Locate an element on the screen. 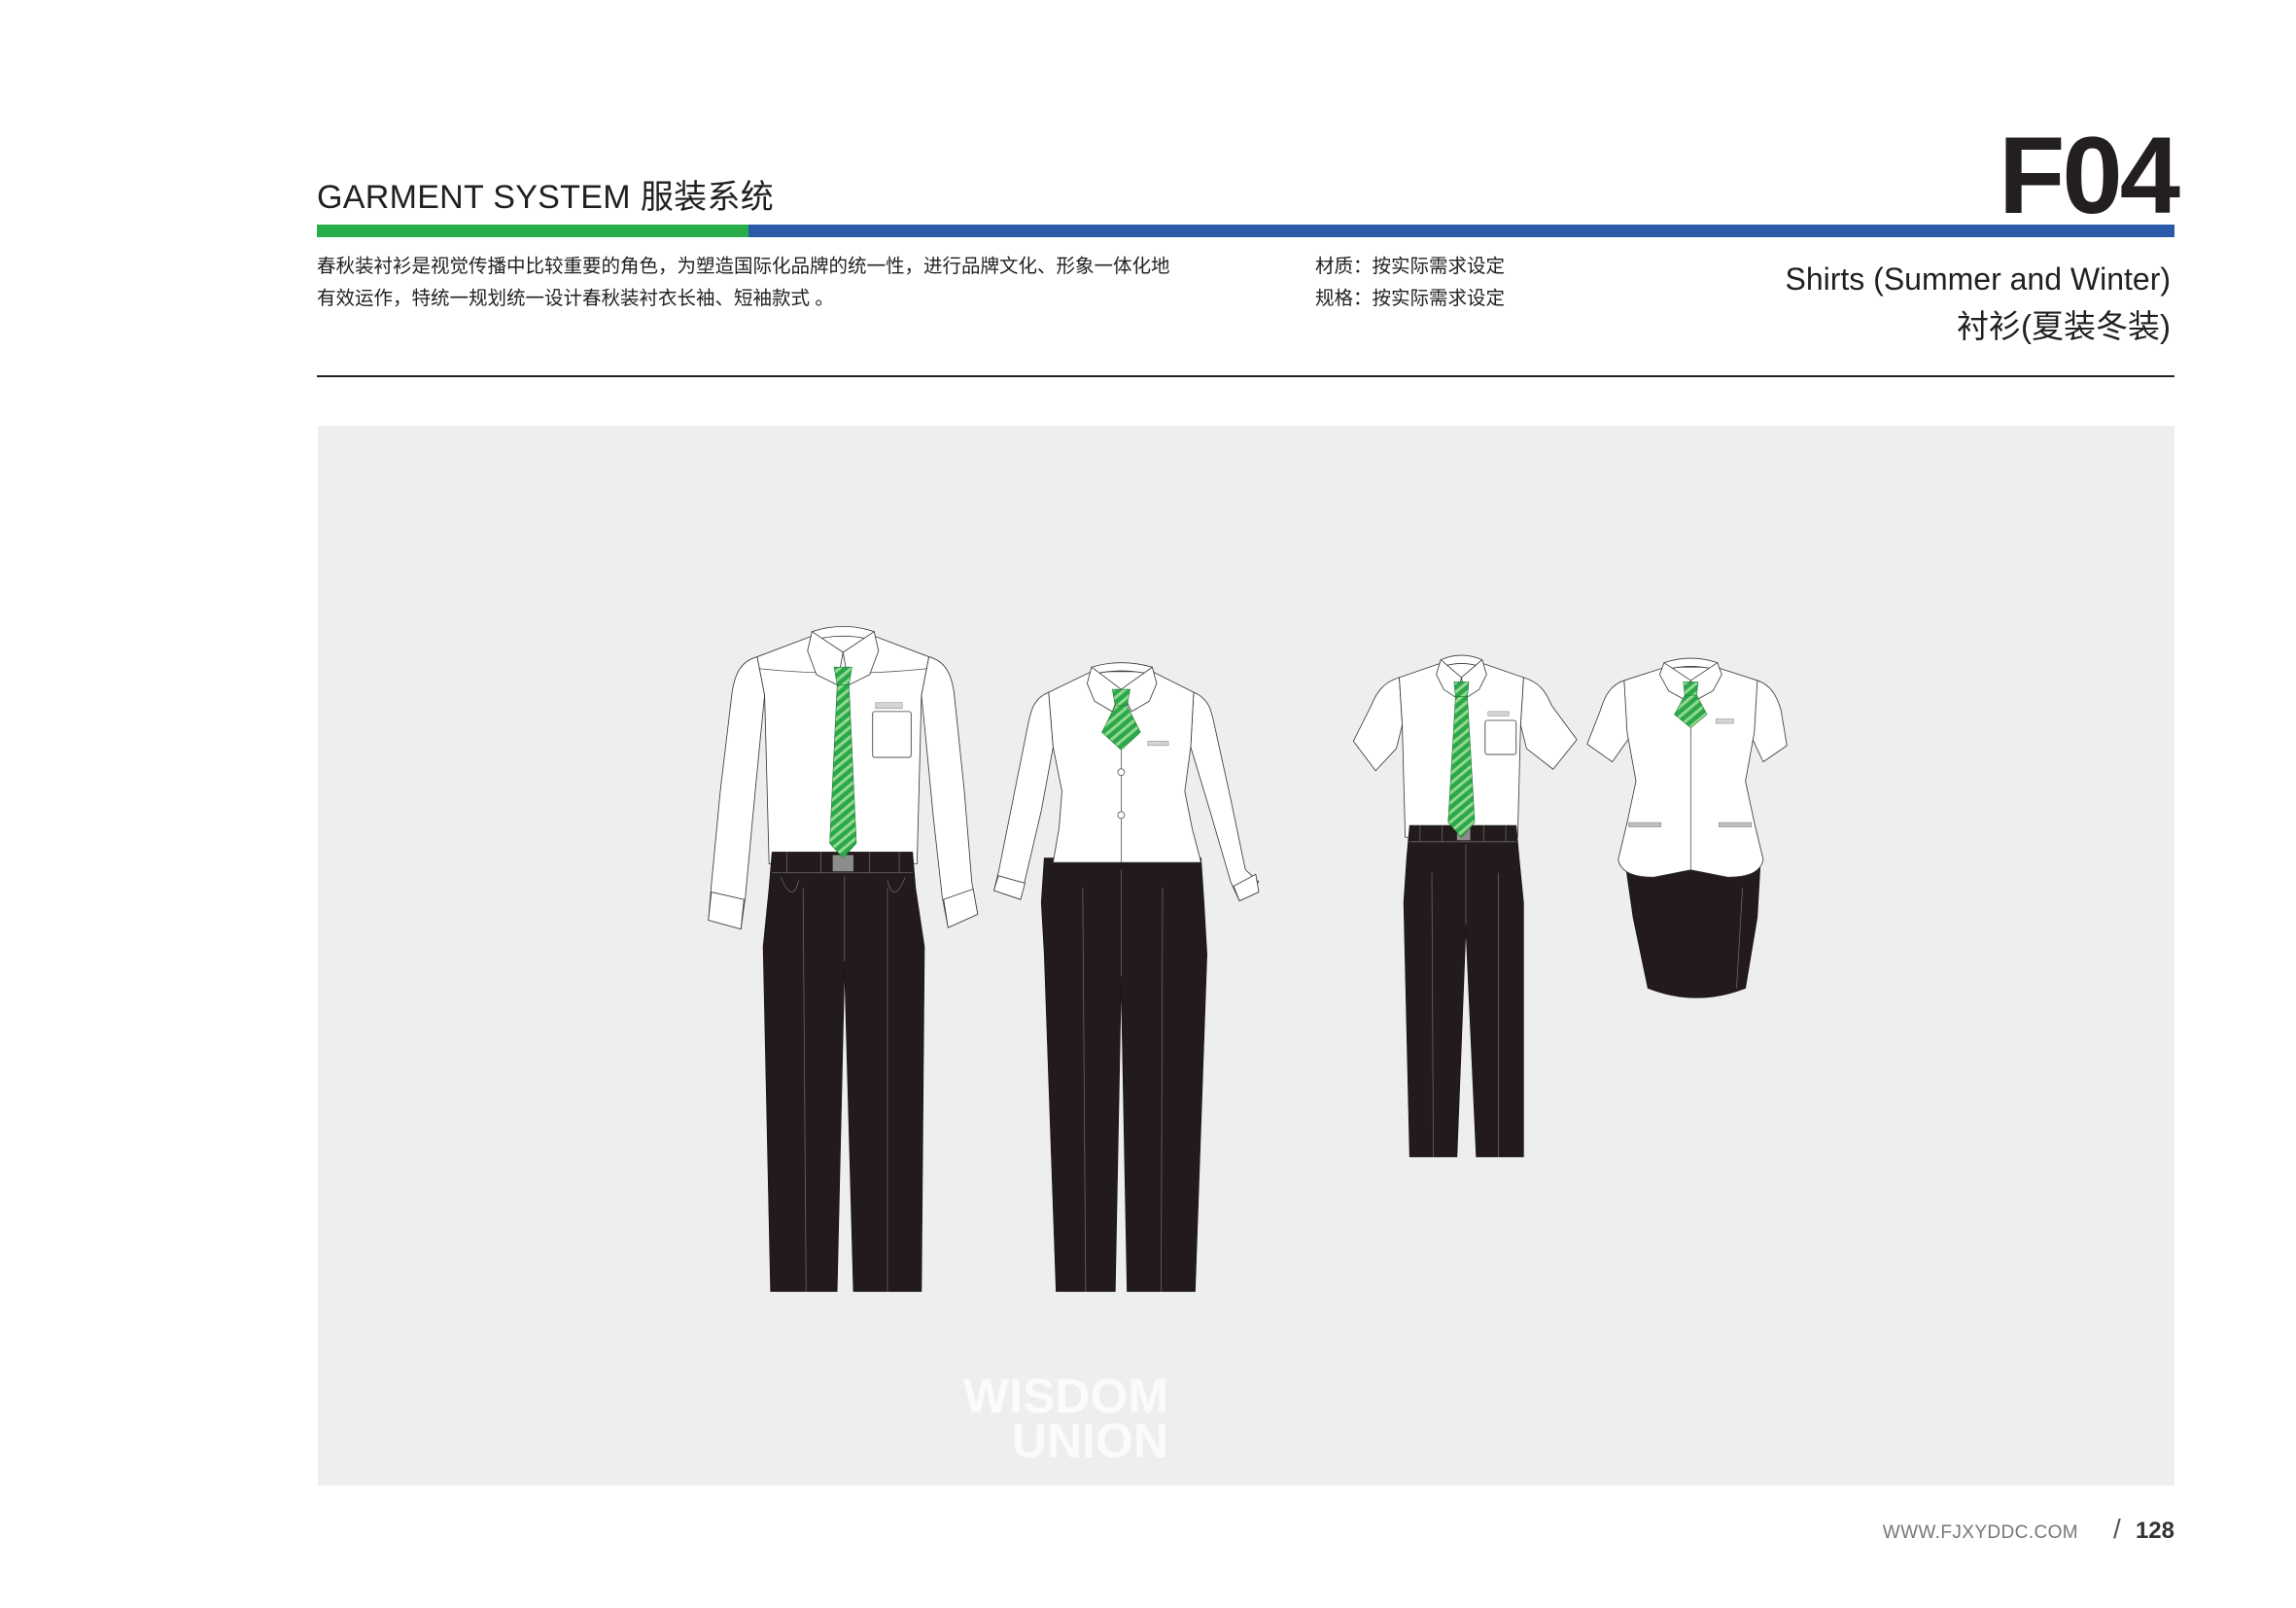  page-title-en: Shirts (Summer and Winter) is located at coordinates (1978, 279).